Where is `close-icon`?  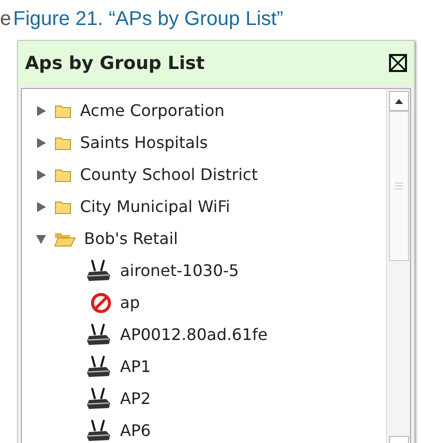 close-icon is located at coordinates (398, 63).